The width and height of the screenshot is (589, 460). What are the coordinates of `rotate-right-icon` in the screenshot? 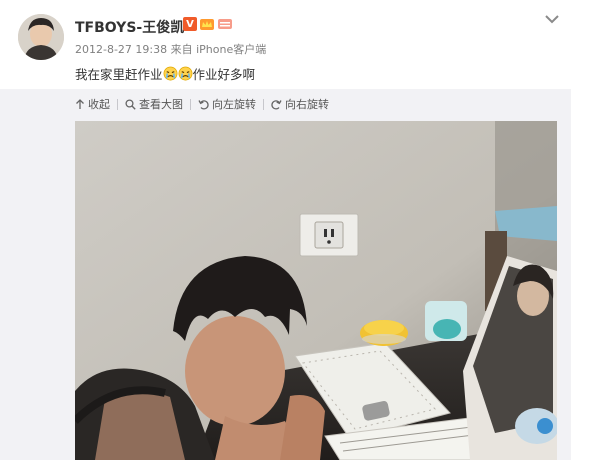 It's located at (276, 104).